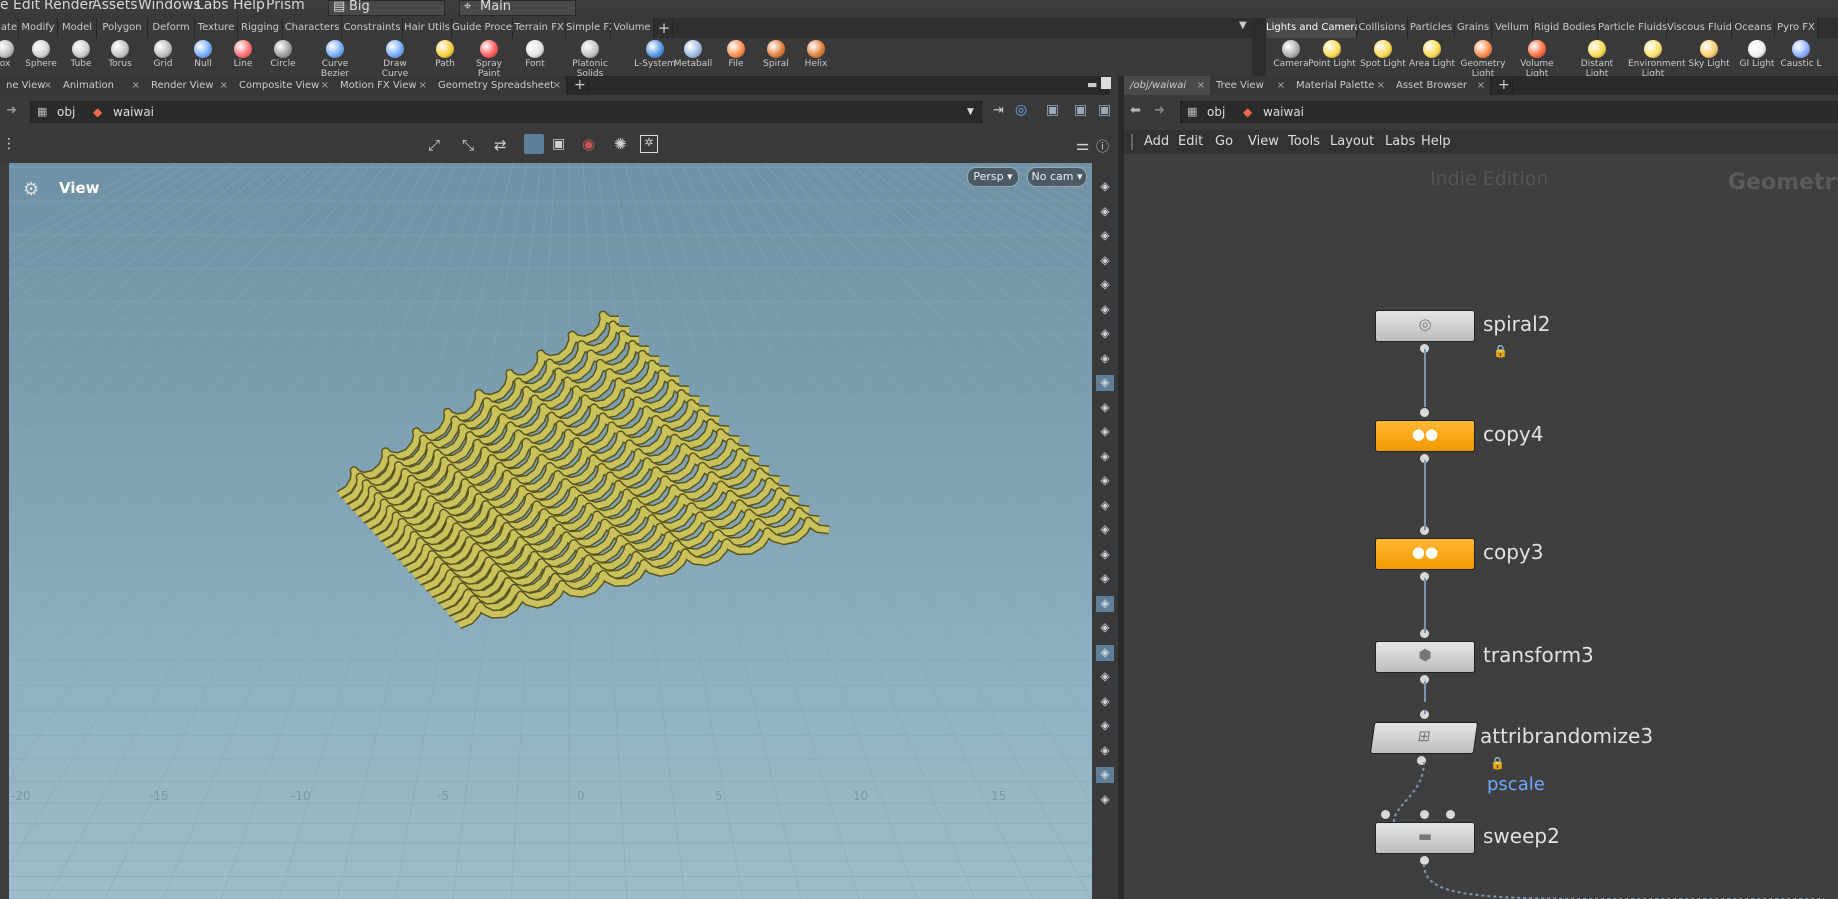 Image resolution: width=1838 pixels, height=899 pixels. I want to click on vertex-icon: ◈, so click(1105, 432).